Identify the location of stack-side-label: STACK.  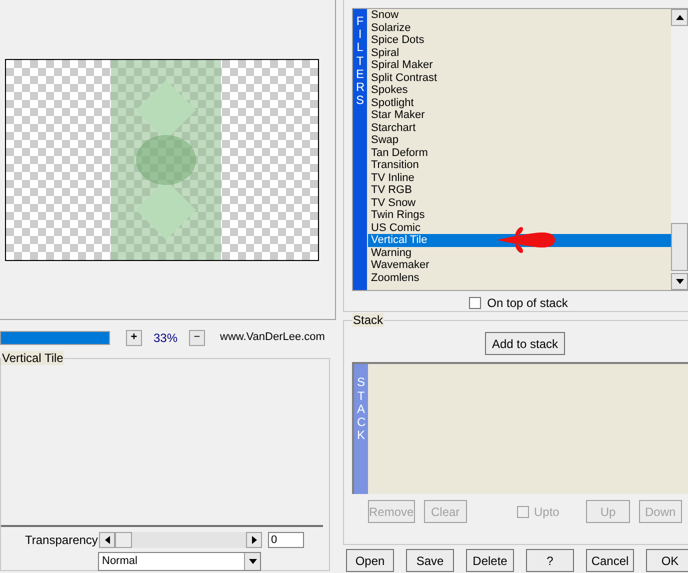
(361, 429).